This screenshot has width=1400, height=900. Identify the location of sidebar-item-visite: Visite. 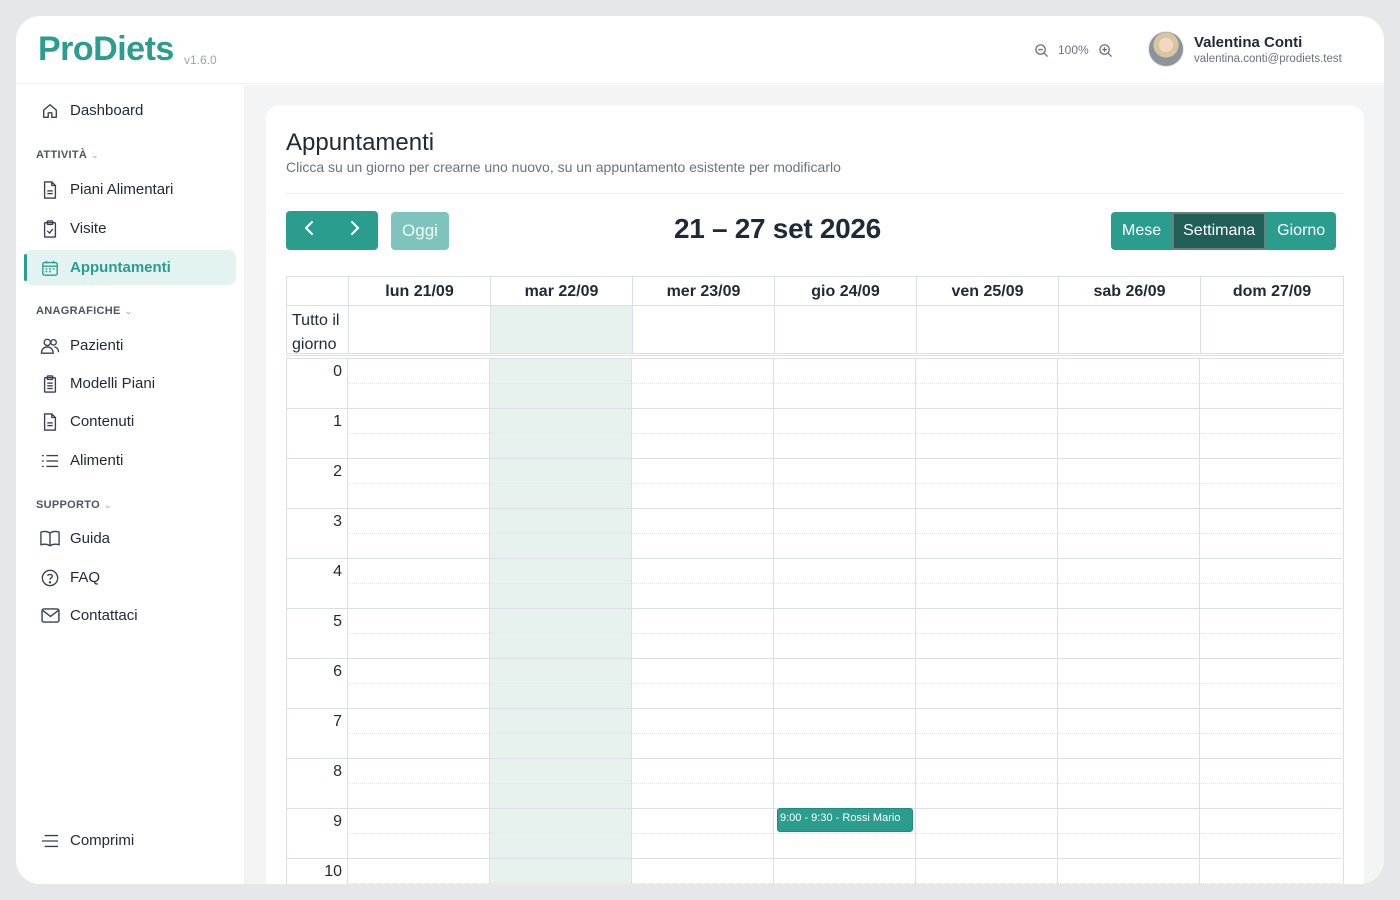
(130, 228).